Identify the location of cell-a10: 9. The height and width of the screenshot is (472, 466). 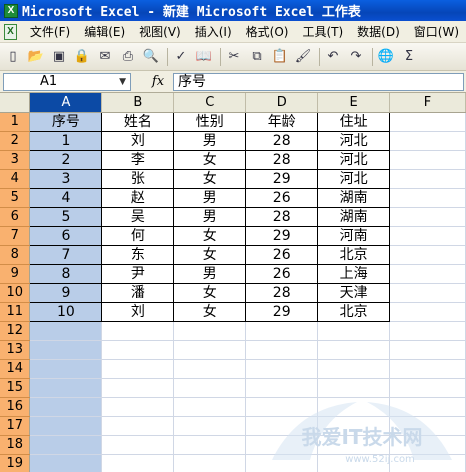
(66, 293).